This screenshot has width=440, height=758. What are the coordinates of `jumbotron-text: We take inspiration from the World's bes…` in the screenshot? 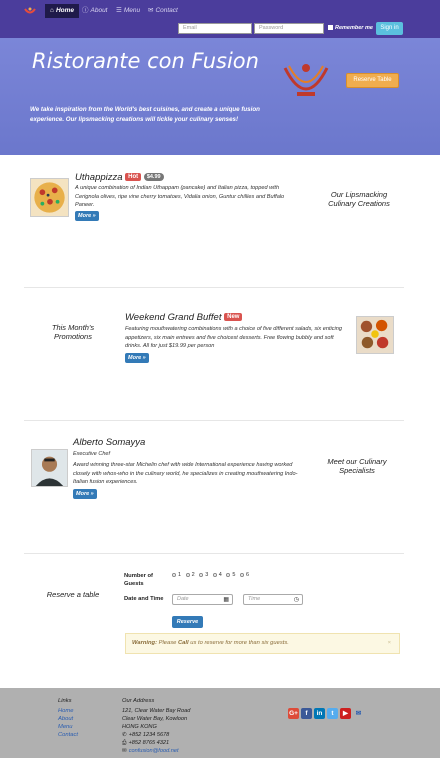 It's located at (145, 114).